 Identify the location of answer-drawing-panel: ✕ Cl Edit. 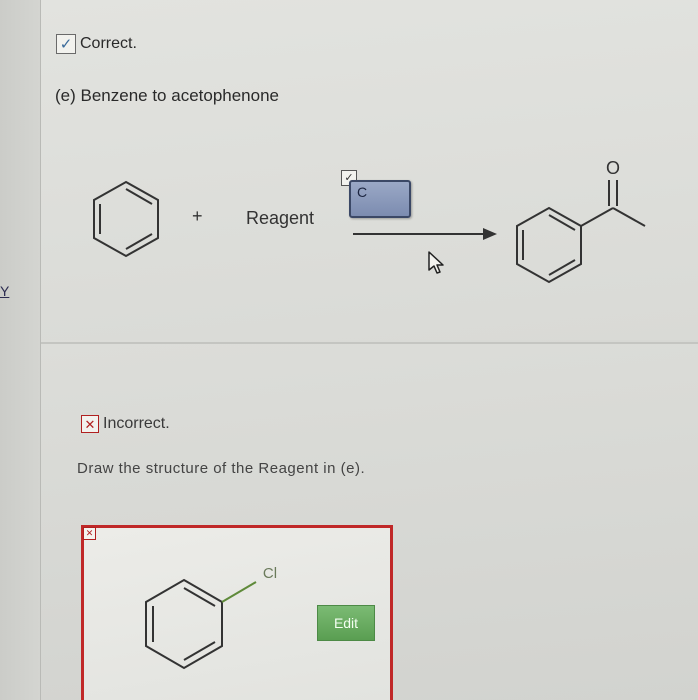
(237, 612).